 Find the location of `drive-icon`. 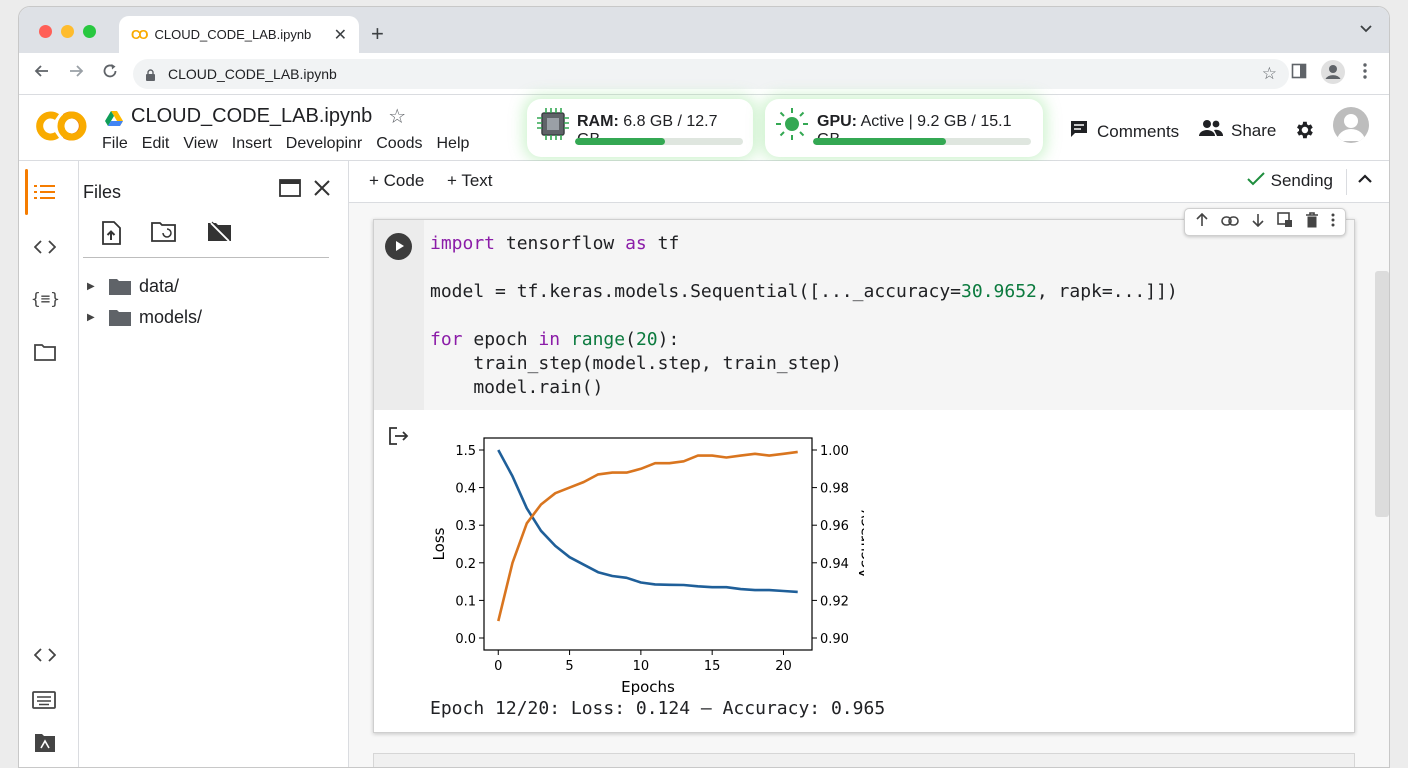

drive-icon is located at coordinates (114, 117).